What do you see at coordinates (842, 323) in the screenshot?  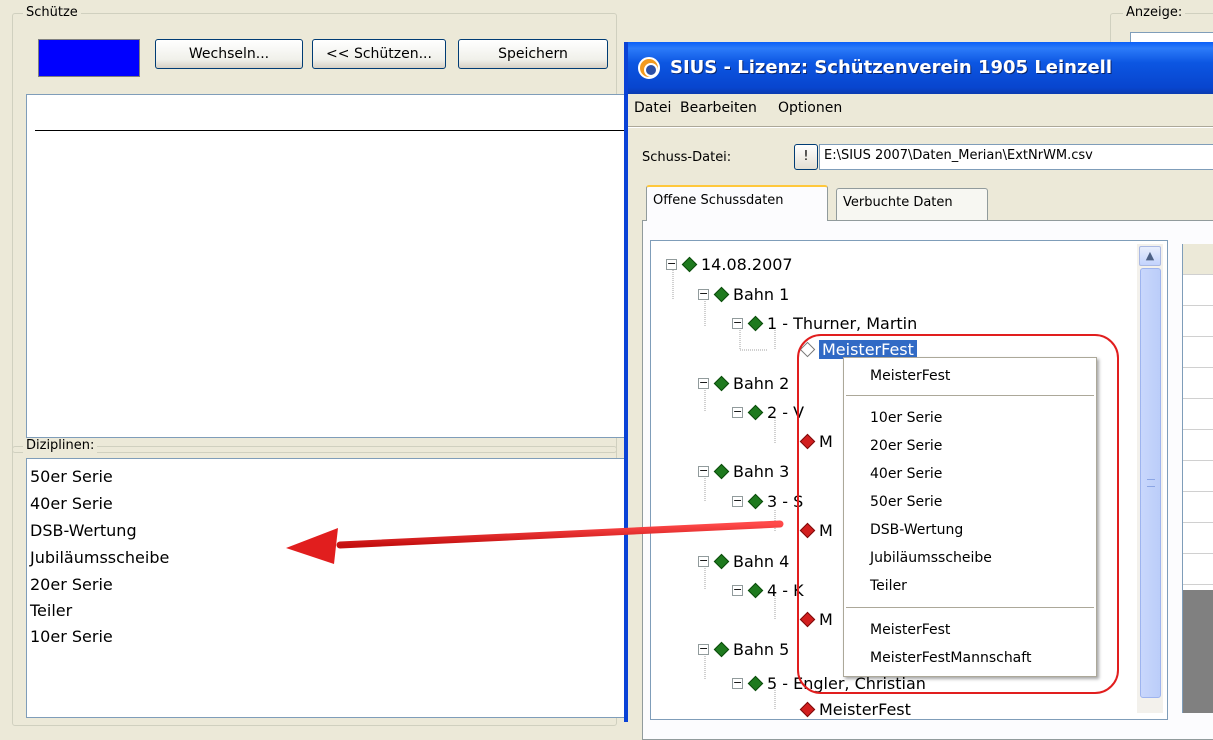 I see `tree-node-label: 1 - Thurner, Martin` at bounding box center [842, 323].